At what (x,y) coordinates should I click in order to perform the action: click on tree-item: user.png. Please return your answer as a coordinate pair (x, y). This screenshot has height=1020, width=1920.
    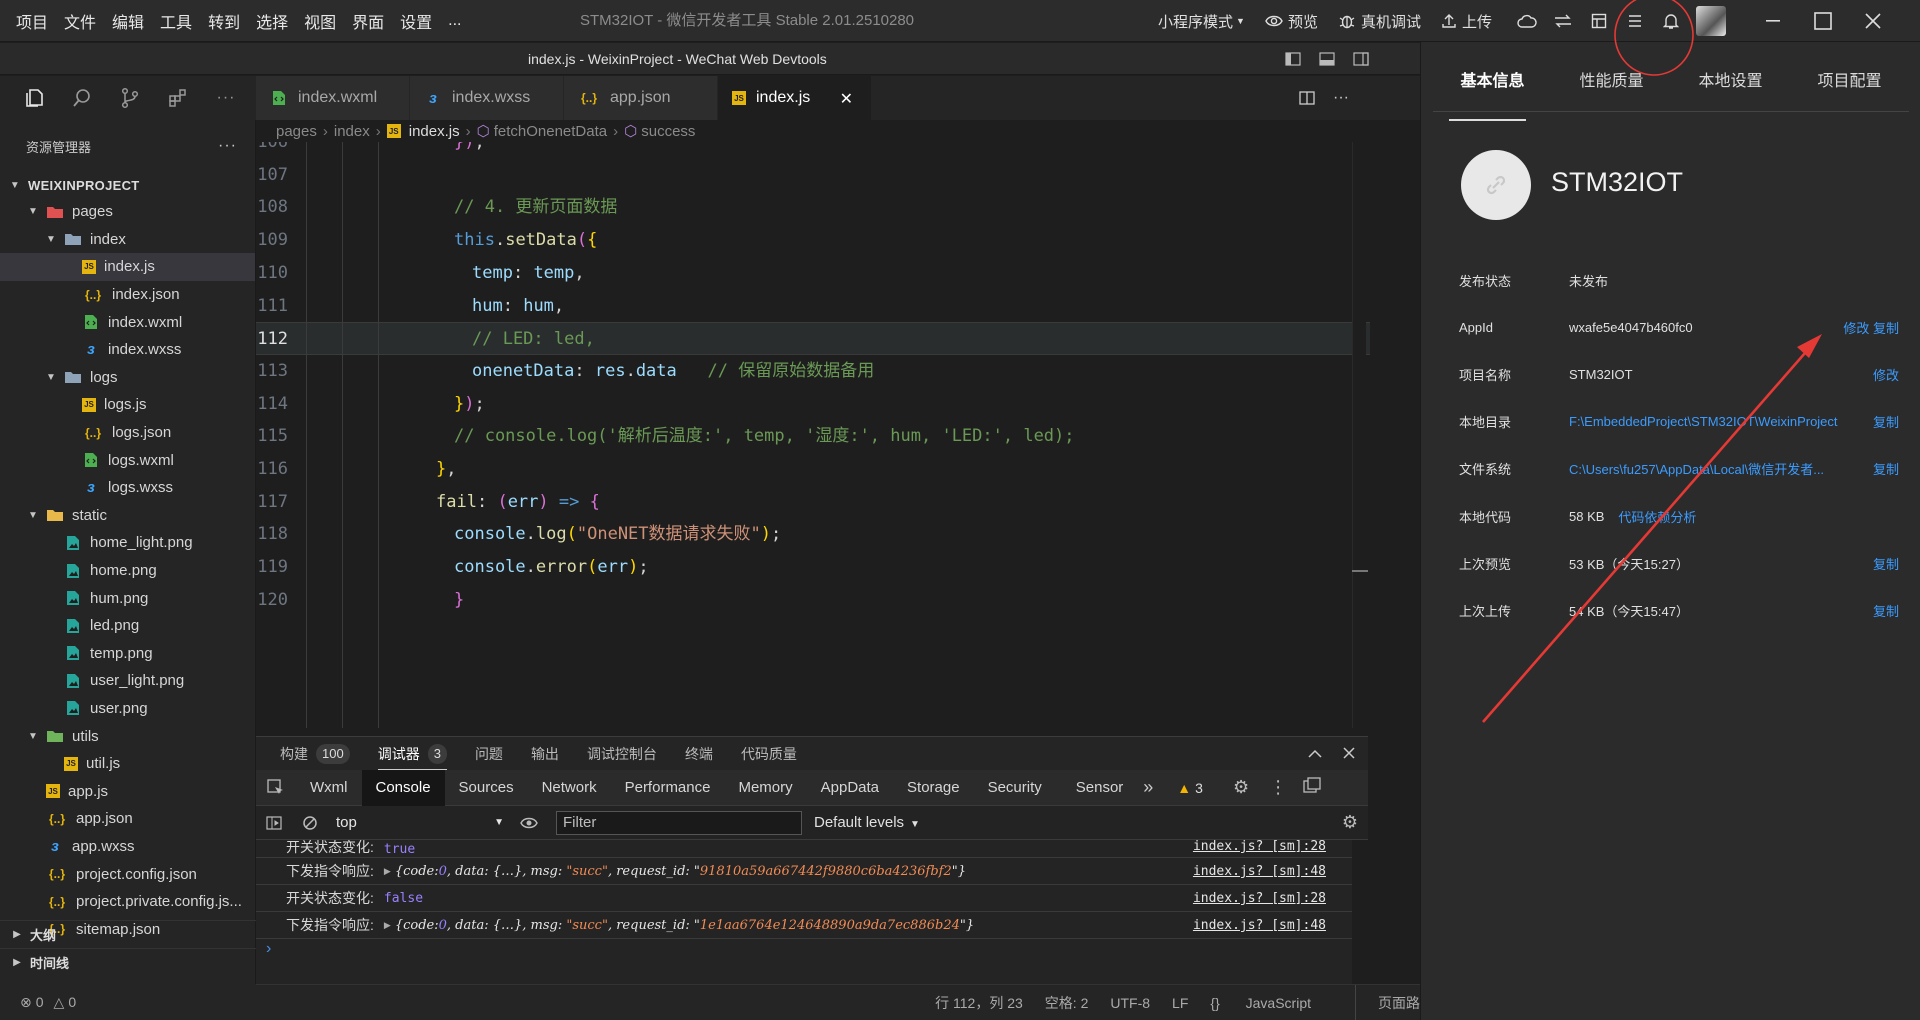
    Looking at the image, I should click on (127, 709).